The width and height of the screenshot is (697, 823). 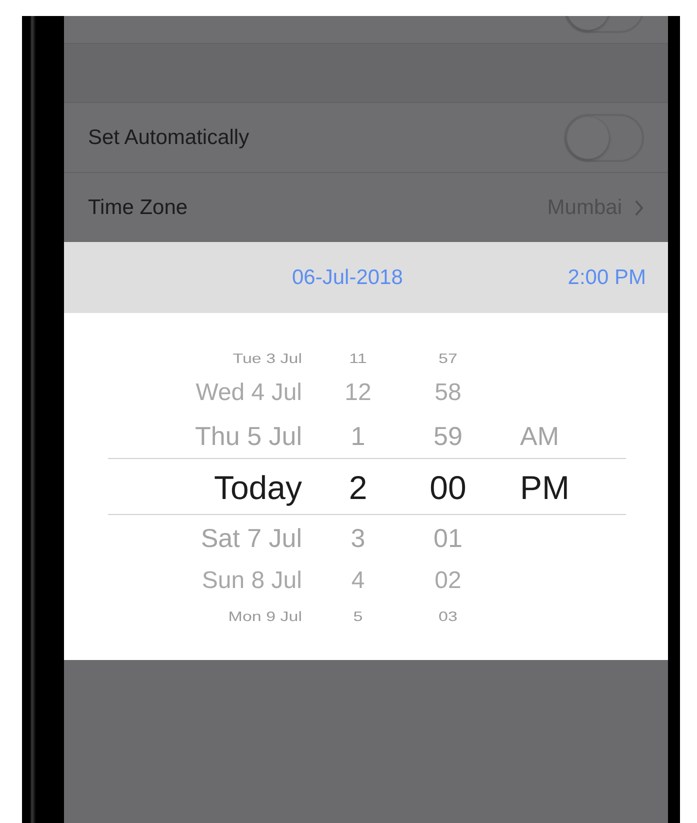 What do you see at coordinates (448, 487) in the screenshot?
I see `picker-item: 00` at bounding box center [448, 487].